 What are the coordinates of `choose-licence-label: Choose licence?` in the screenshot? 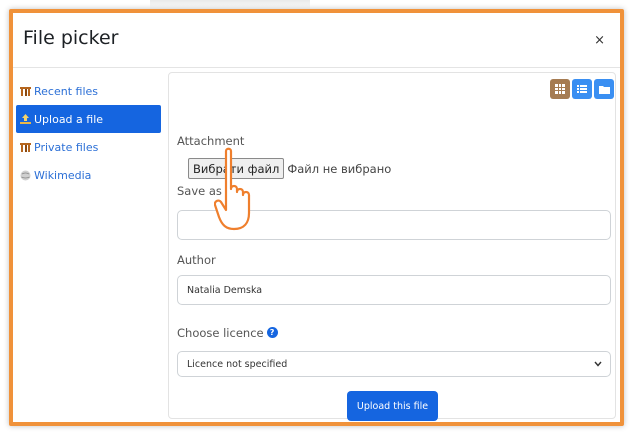 It's located at (227, 333).